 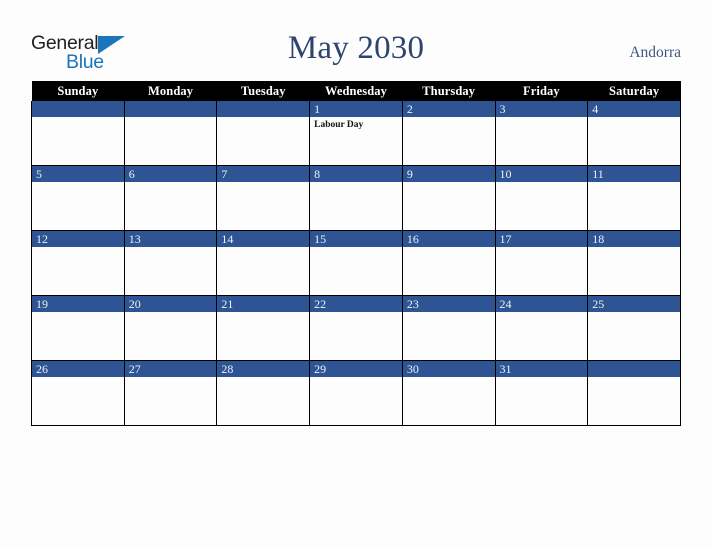 What do you see at coordinates (356, 133) in the screenshot?
I see `calendar-day-cell: 1 Labour Day` at bounding box center [356, 133].